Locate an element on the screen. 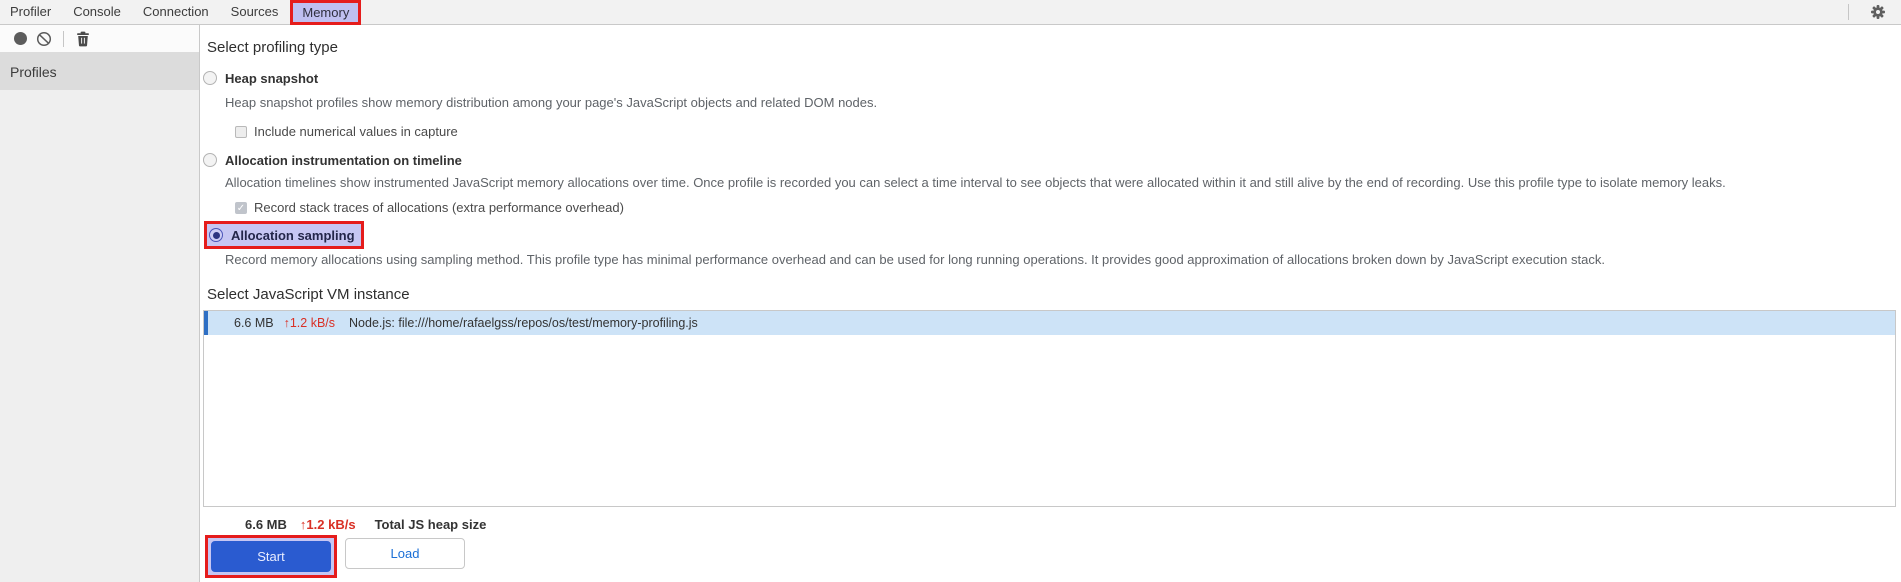 The width and height of the screenshot is (1901, 582). block-icon is located at coordinates (44, 38).